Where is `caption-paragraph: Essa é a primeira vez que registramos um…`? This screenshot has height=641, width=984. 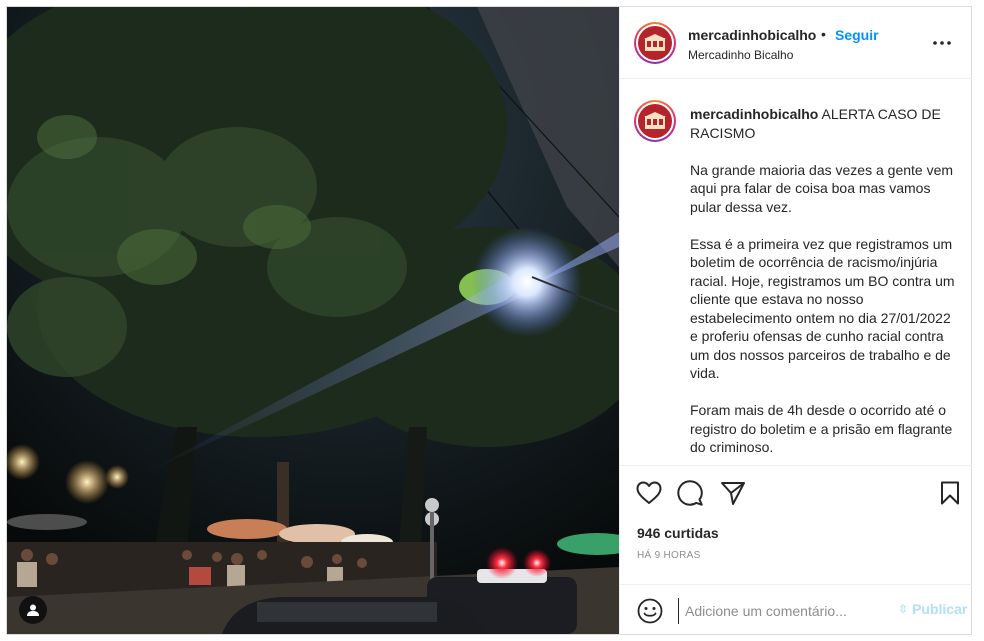
caption-paragraph: Essa é a primeira vez que registramos um… is located at coordinates (822, 308).